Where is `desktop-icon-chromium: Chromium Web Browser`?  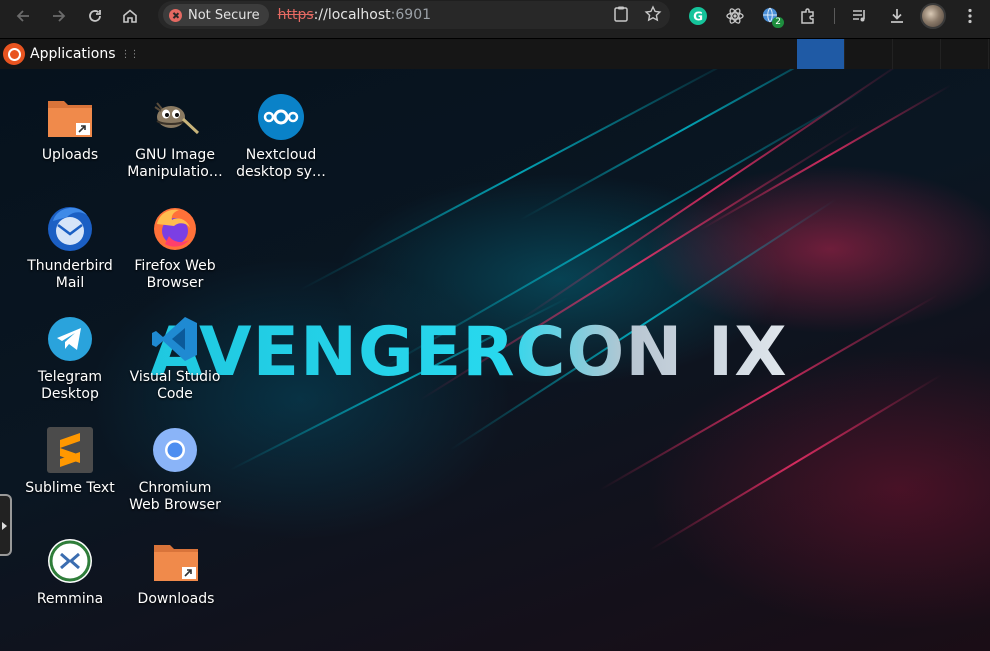 desktop-icon-chromium: Chromium Web Browser is located at coordinates (175, 469).